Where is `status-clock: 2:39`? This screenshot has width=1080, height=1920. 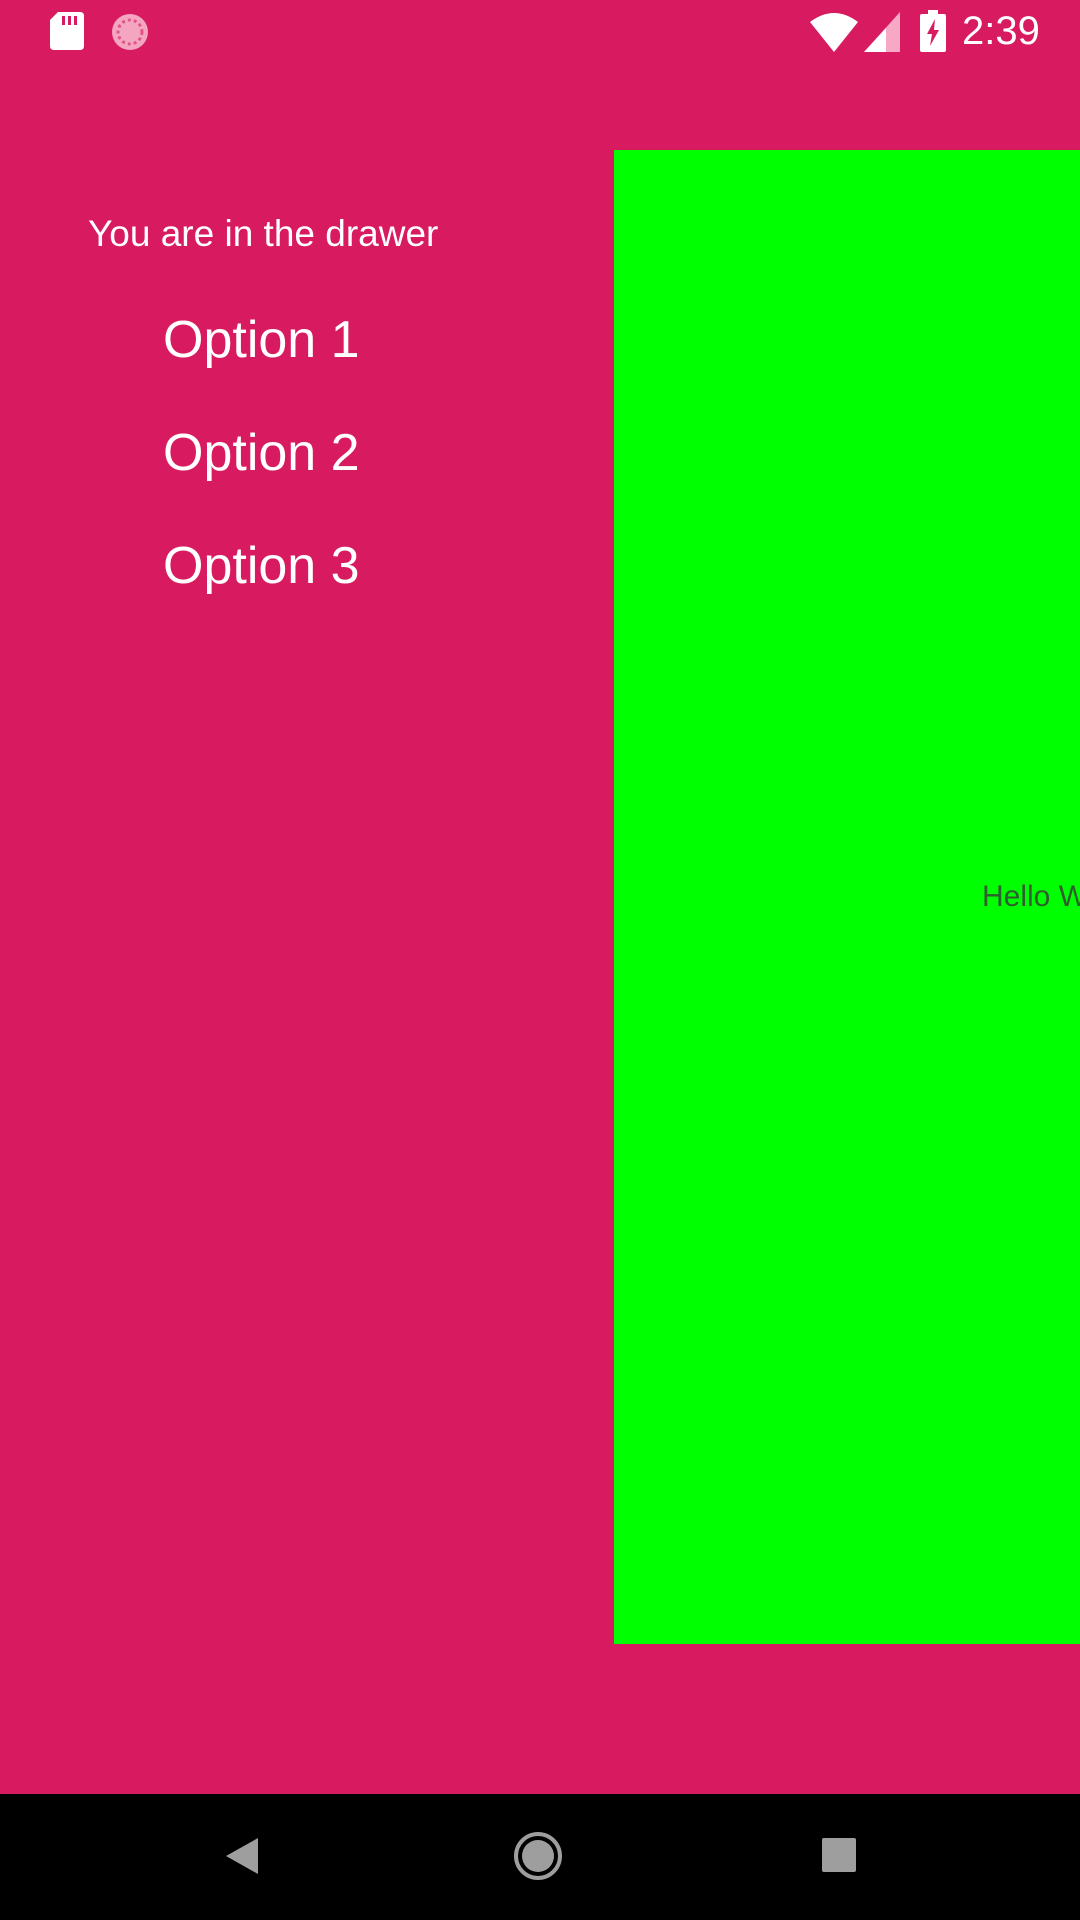 status-clock: 2:39 is located at coordinates (1001, 31).